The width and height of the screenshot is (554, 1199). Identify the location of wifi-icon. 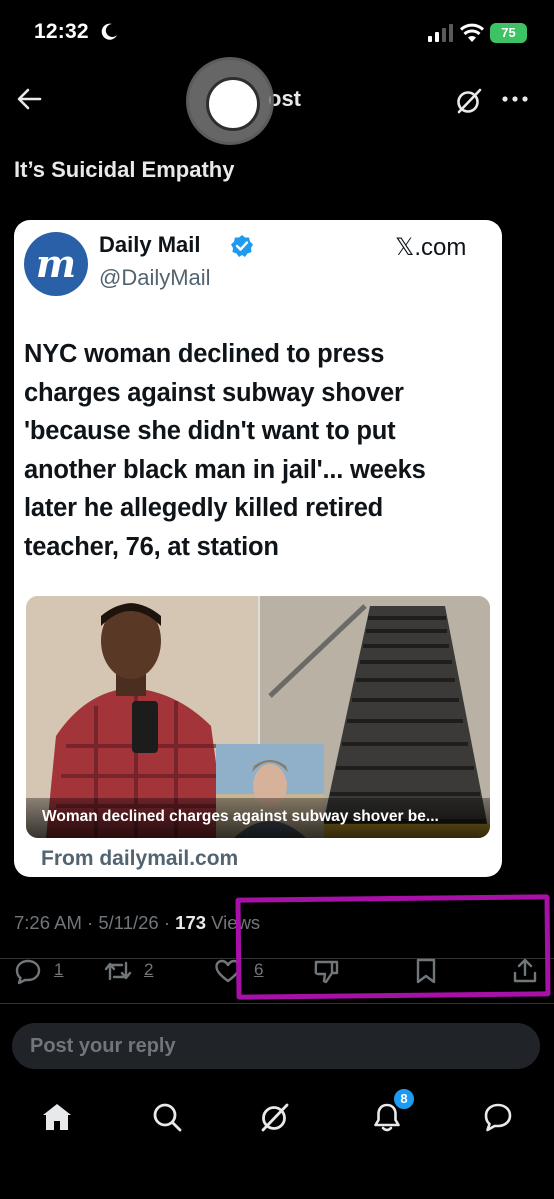
(472, 32).